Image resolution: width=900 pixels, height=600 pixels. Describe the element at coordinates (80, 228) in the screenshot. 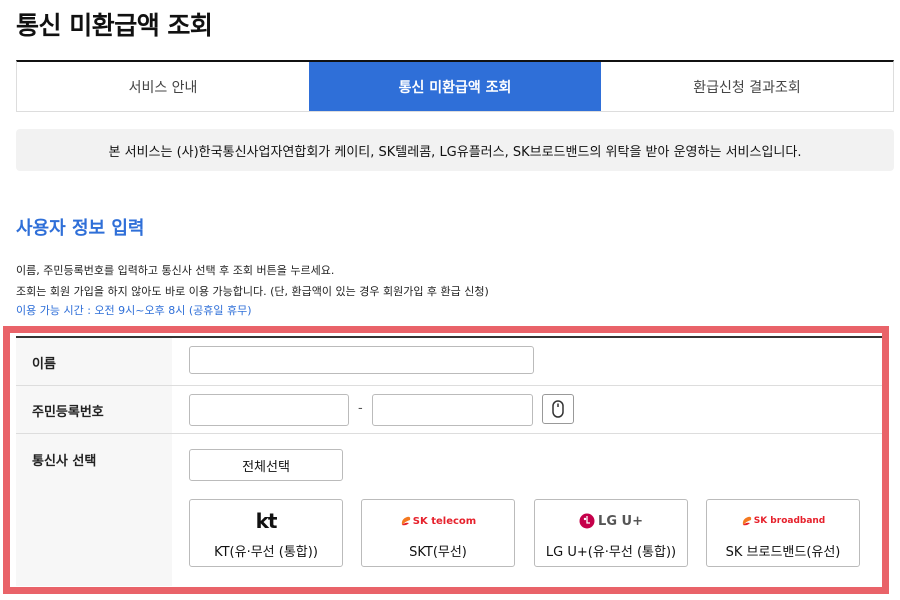

I see `section-title: 사용자 정보 입력` at that location.